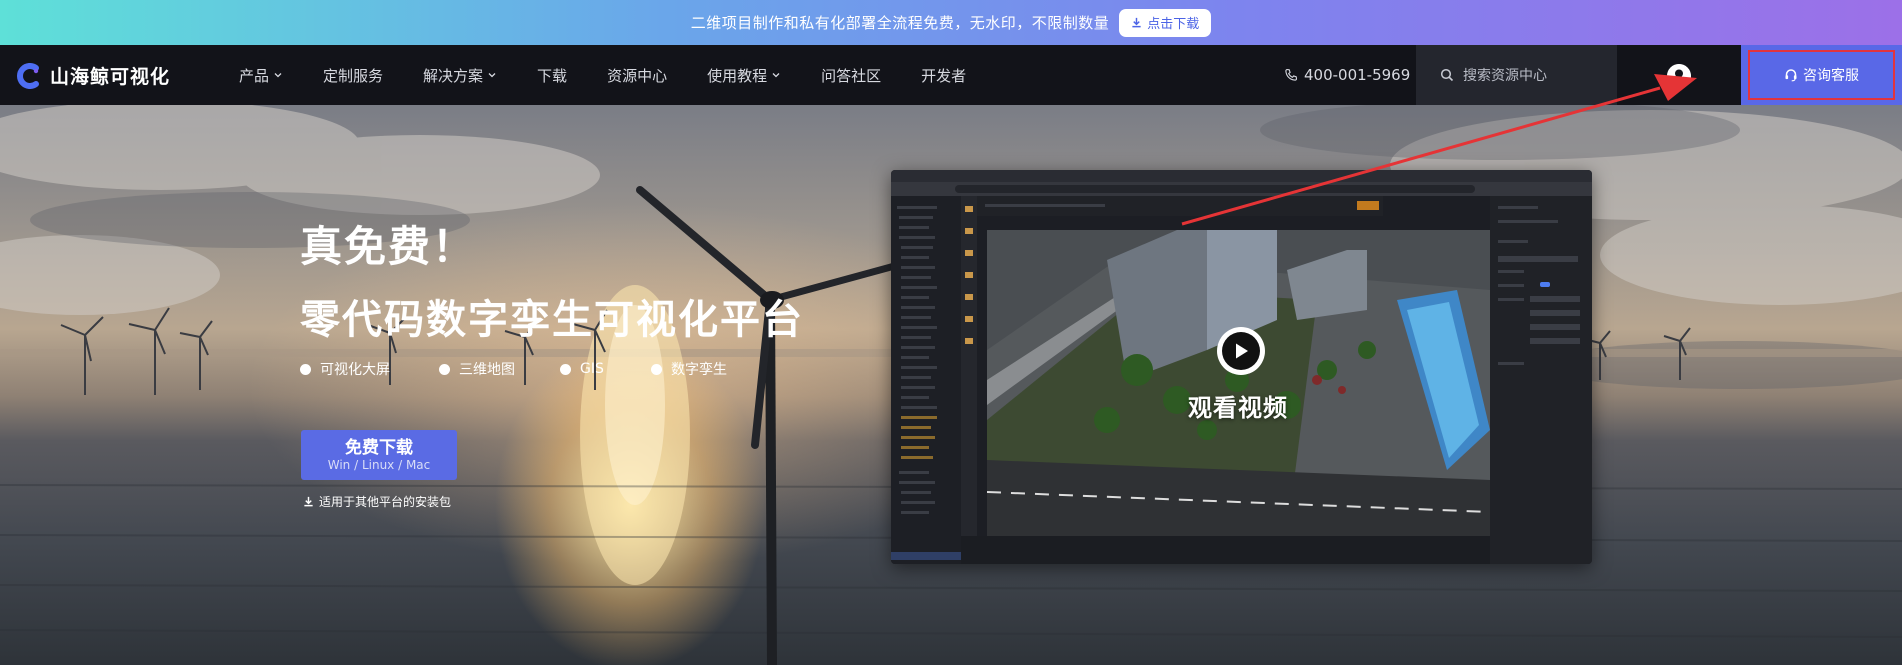 The image size is (1902, 665). What do you see at coordinates (1173, 24) in the screenshot?
I see `promo-download-label: 点击下载` at bounding box center [1173, 24].